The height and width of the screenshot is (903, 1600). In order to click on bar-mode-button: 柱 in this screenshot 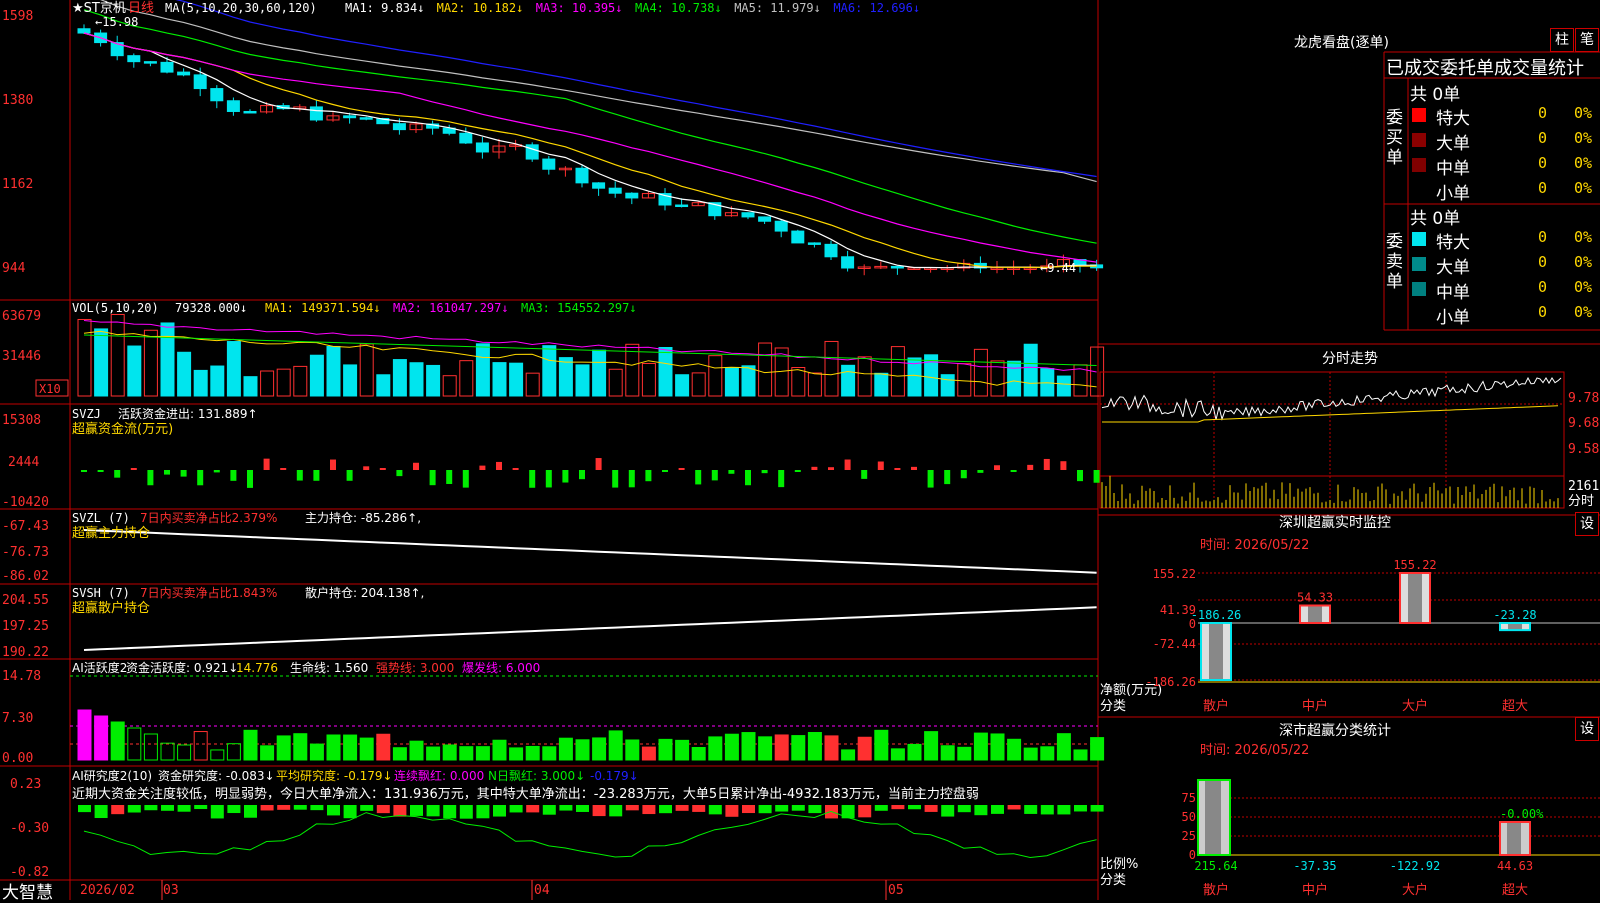, I will do `click(1562, 40)`.